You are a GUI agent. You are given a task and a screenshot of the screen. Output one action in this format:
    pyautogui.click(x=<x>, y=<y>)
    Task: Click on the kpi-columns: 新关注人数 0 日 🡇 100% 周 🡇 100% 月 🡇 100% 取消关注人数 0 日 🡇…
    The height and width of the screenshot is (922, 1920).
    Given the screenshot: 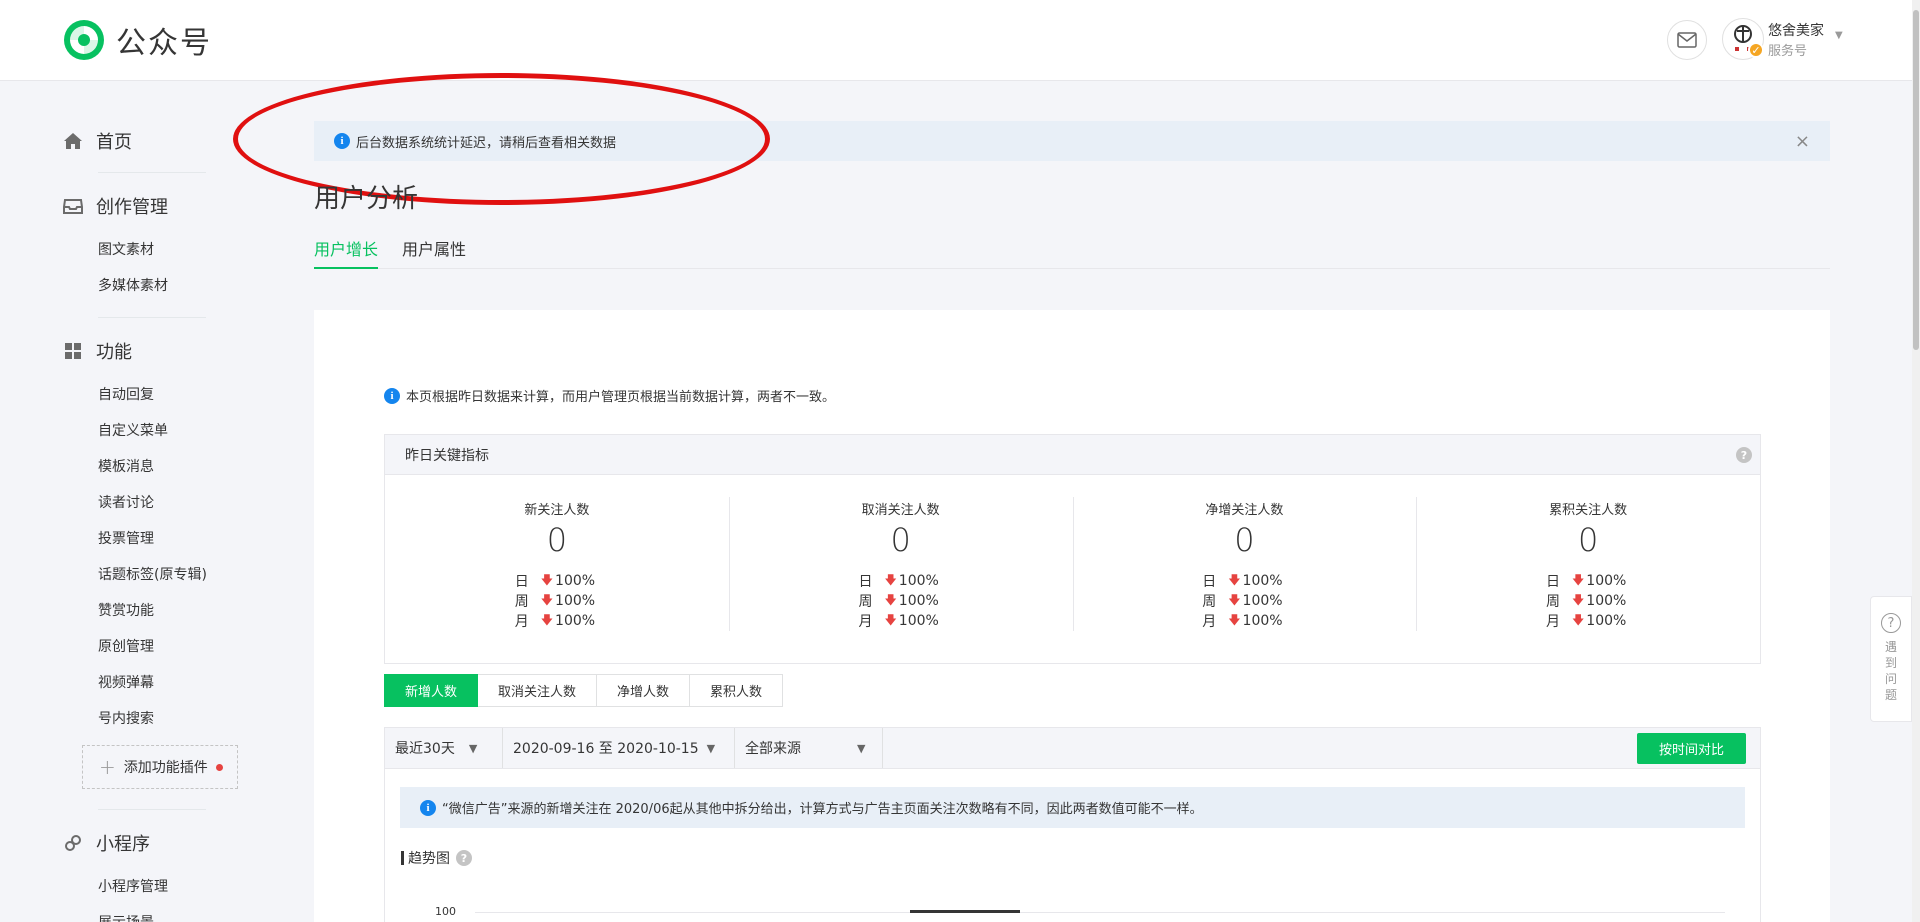 What is the action you would take?
    pyautogui.click(x=1072, y=569)
    